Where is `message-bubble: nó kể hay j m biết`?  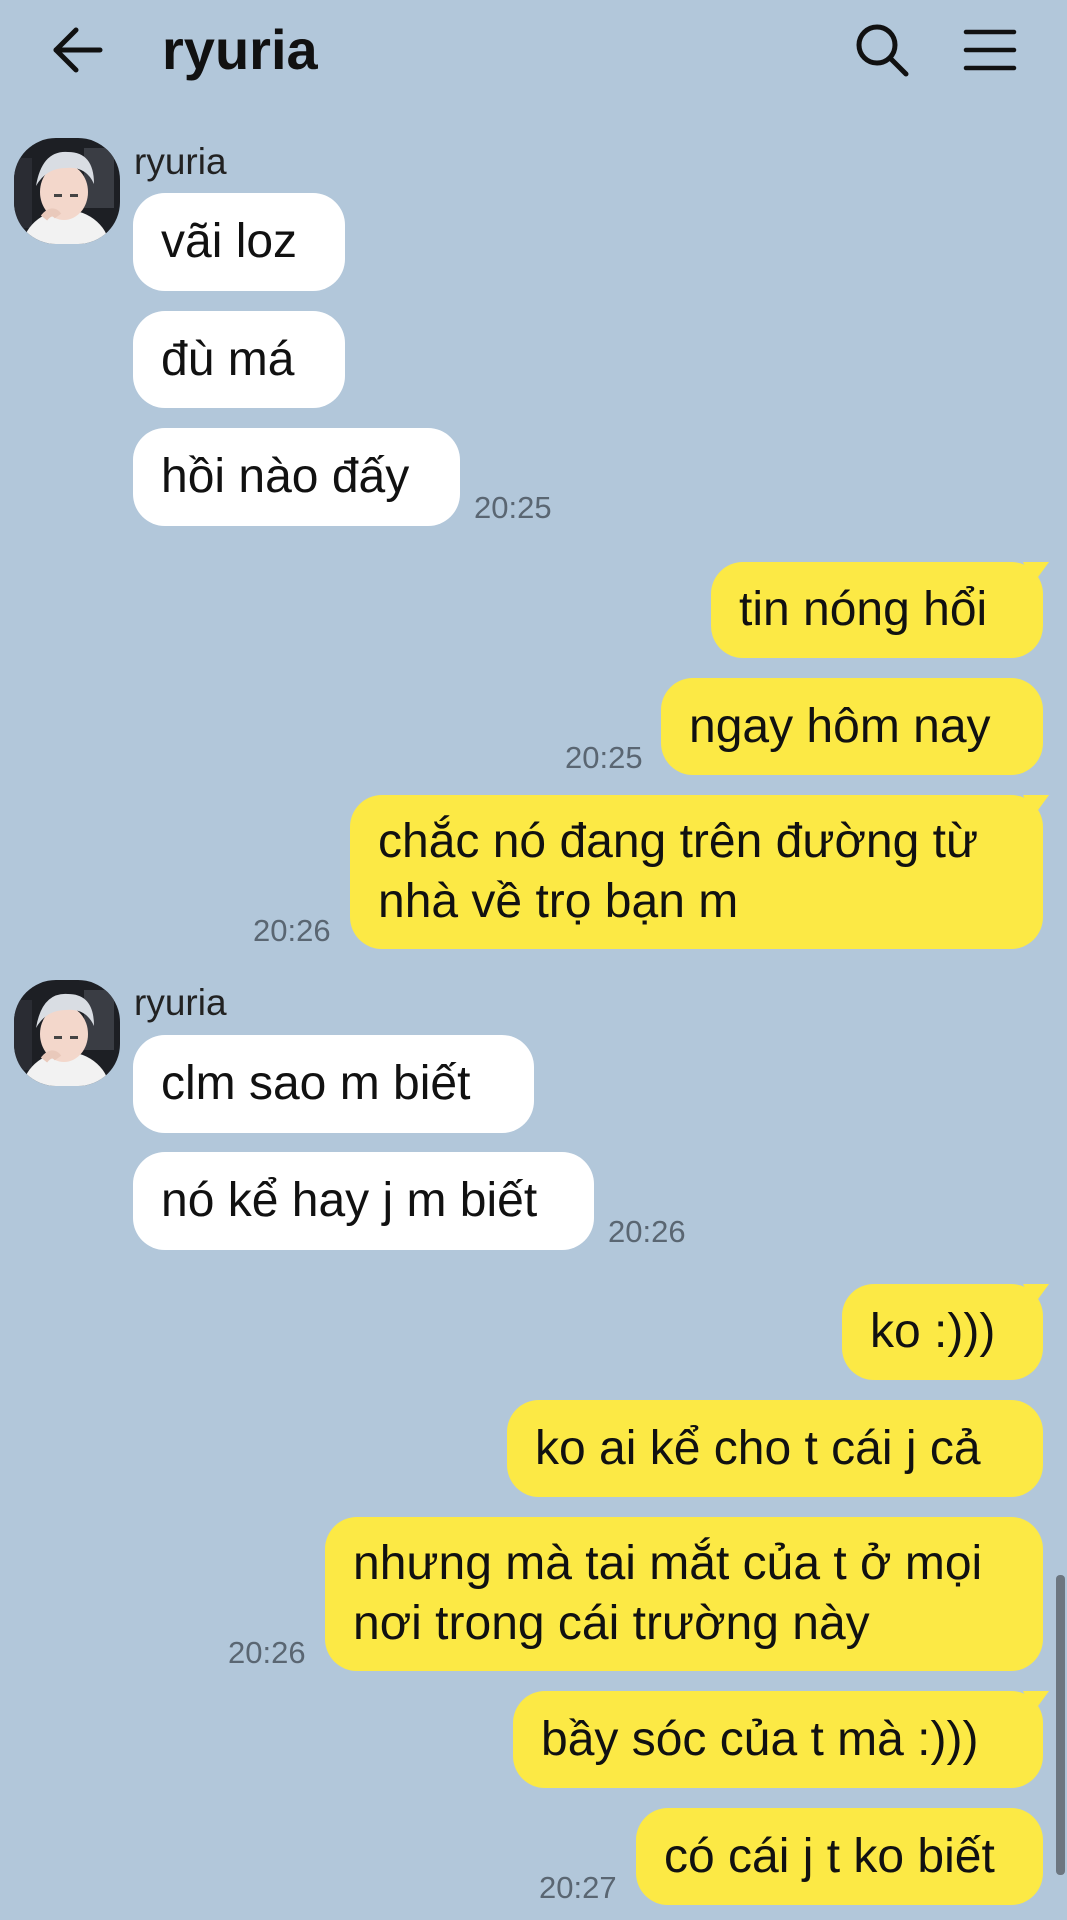 message-bubble: nó kể hay j m biết is located at coordinates (363, 1201).